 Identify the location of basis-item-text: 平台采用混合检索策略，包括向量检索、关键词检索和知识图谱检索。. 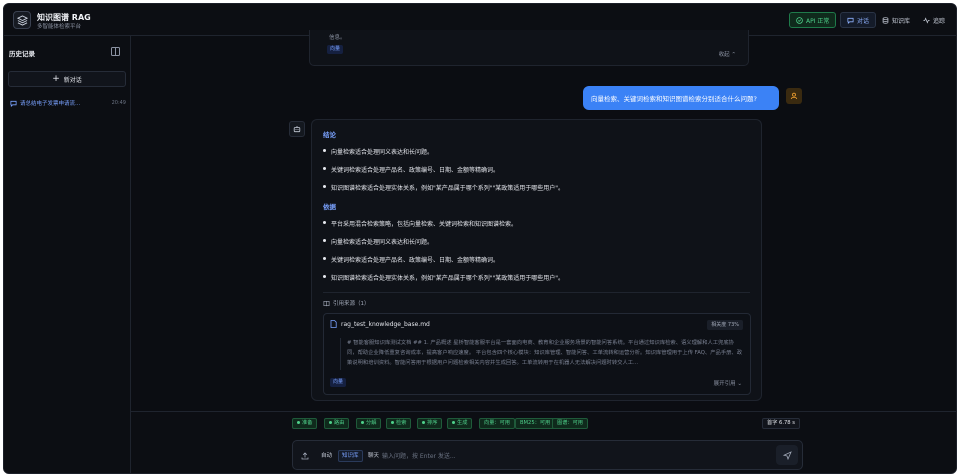
(424, 224).